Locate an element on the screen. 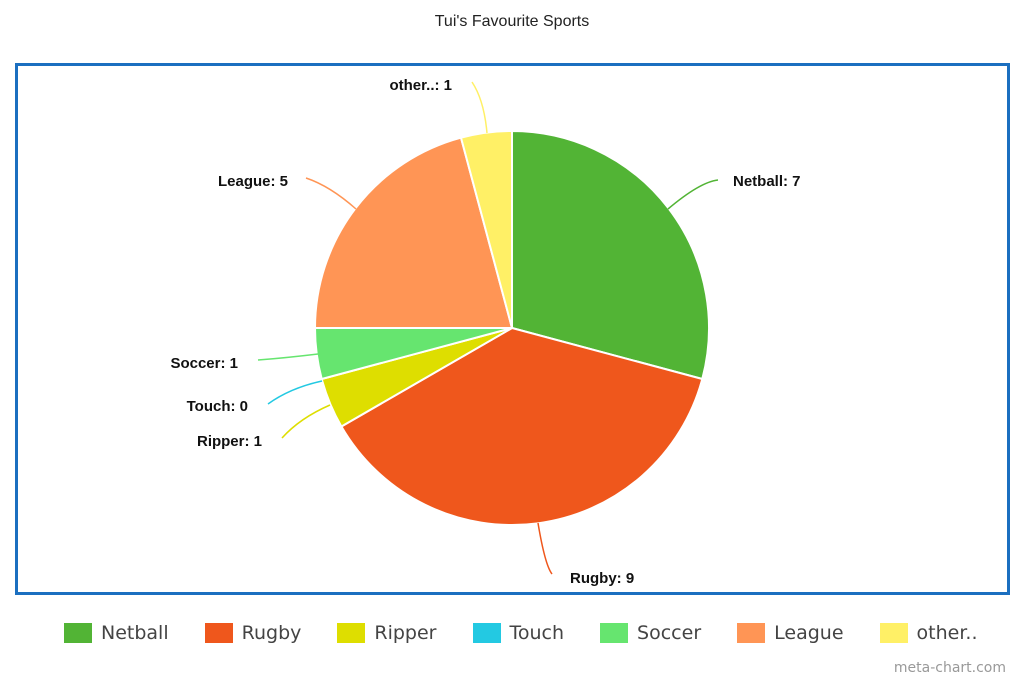 The height and width of the screenshot is (683, 1024). legend-item-other: other.. is located at coordinates (928, 633).